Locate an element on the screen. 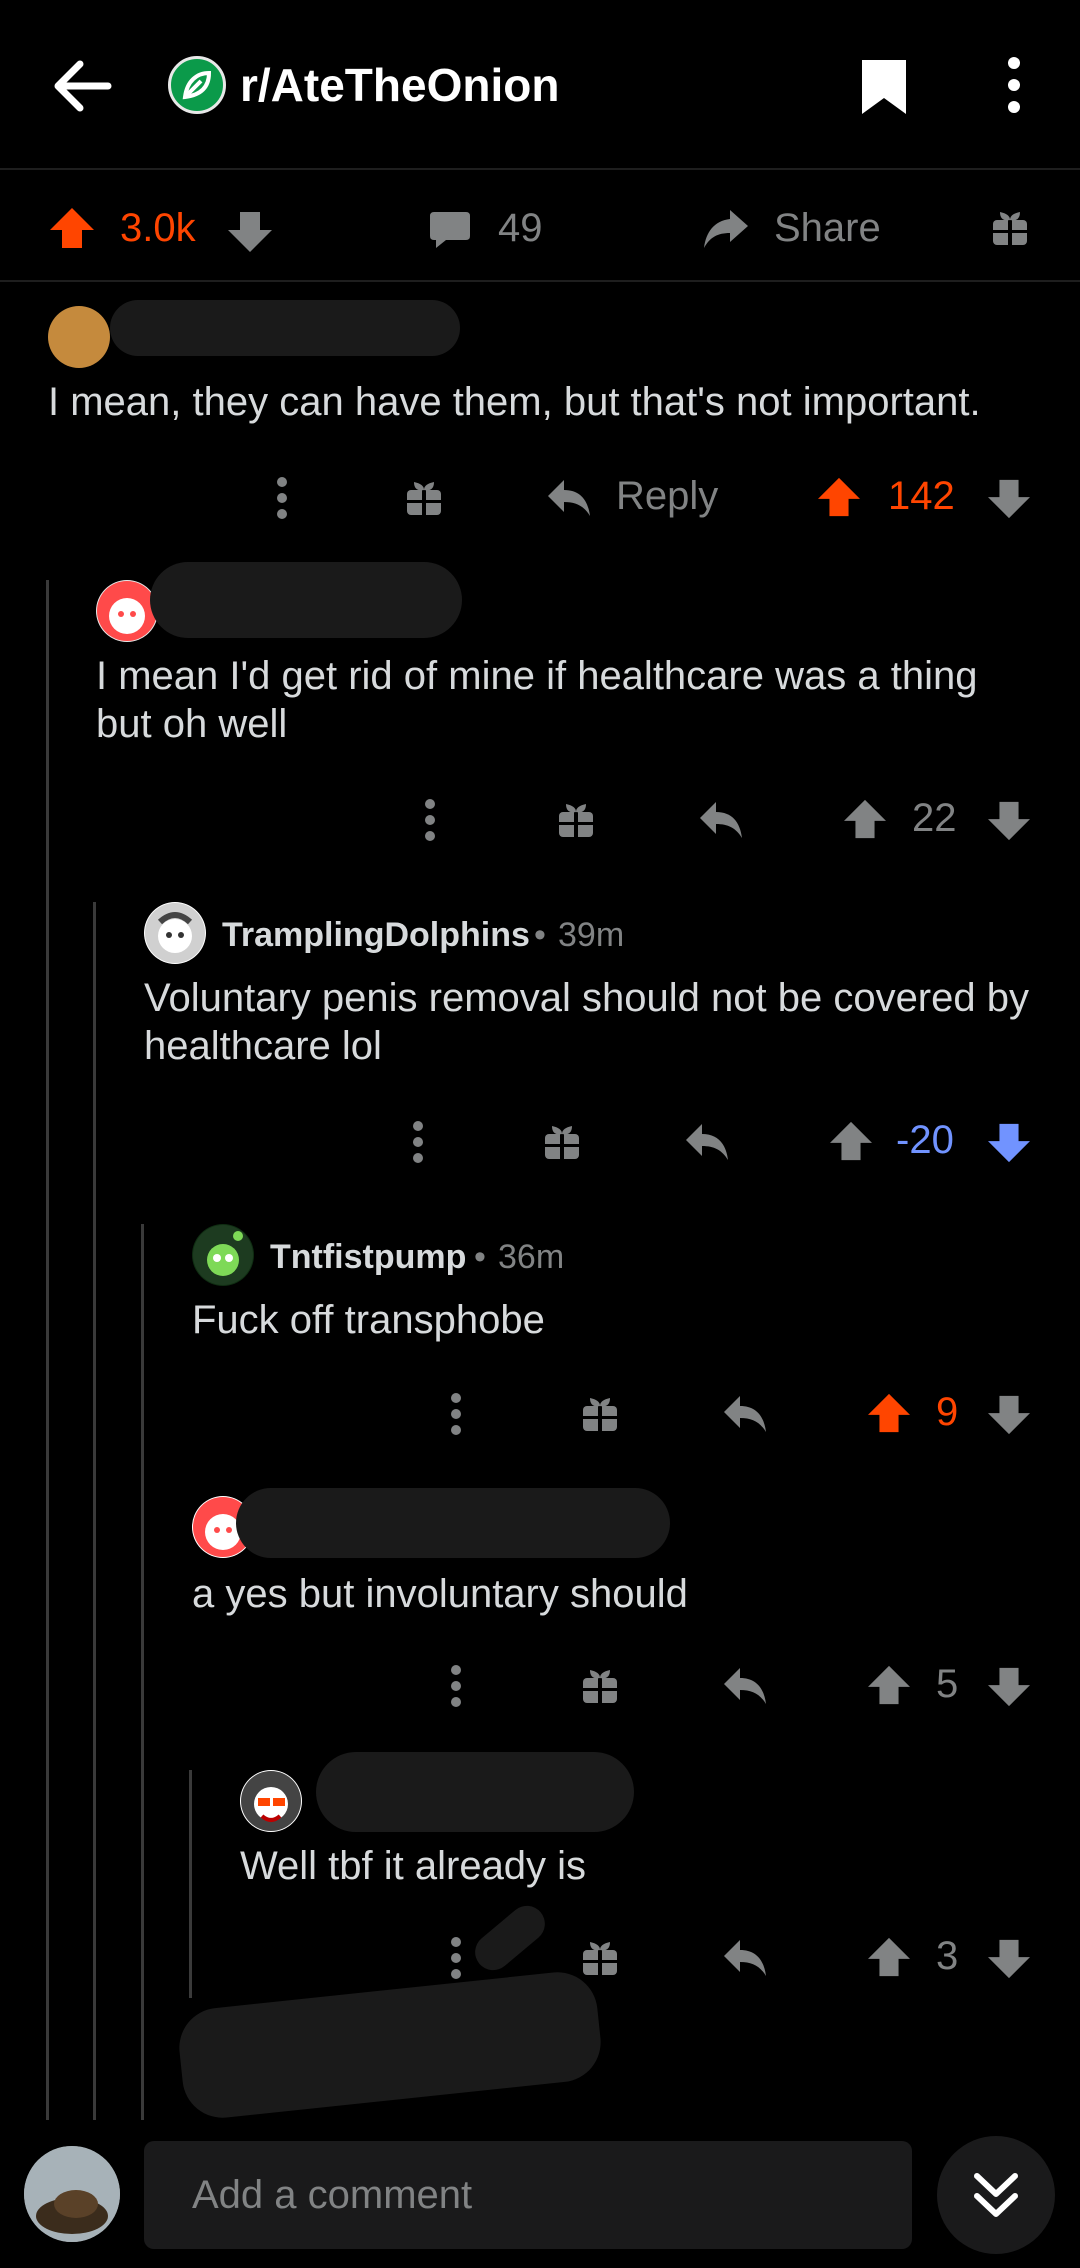  double-chevron-down-icon is located at coordinates (996, 2195).